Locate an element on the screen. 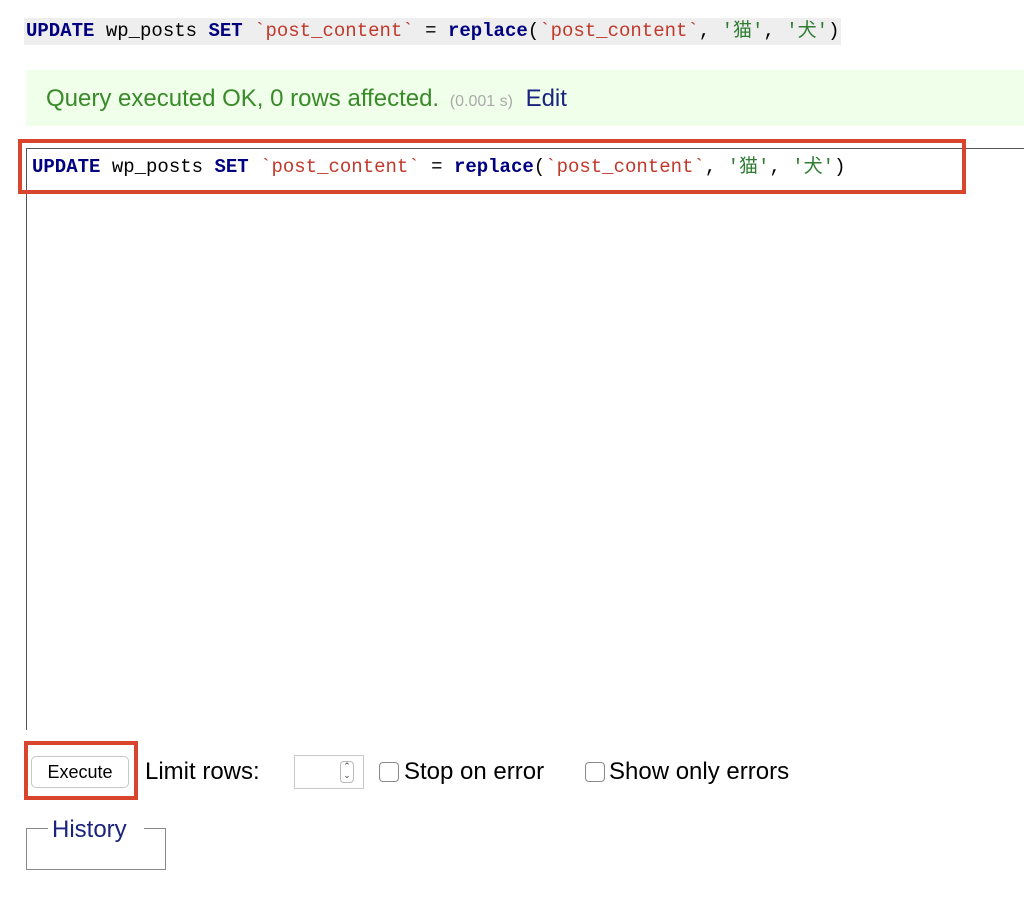  sql-arg-column: `post_content` is located at coordinates (619, 31).